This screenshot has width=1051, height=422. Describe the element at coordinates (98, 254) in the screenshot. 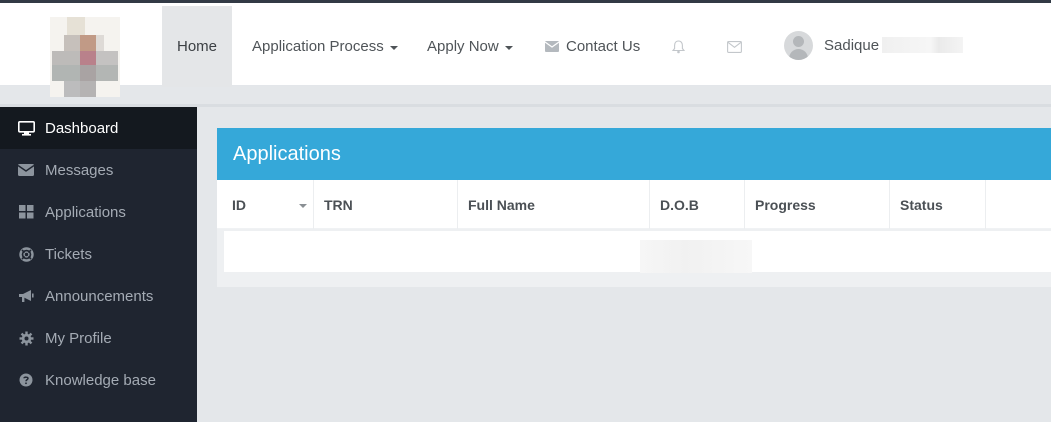

I see `sidebar-item-tickets: Tickets` at that location.